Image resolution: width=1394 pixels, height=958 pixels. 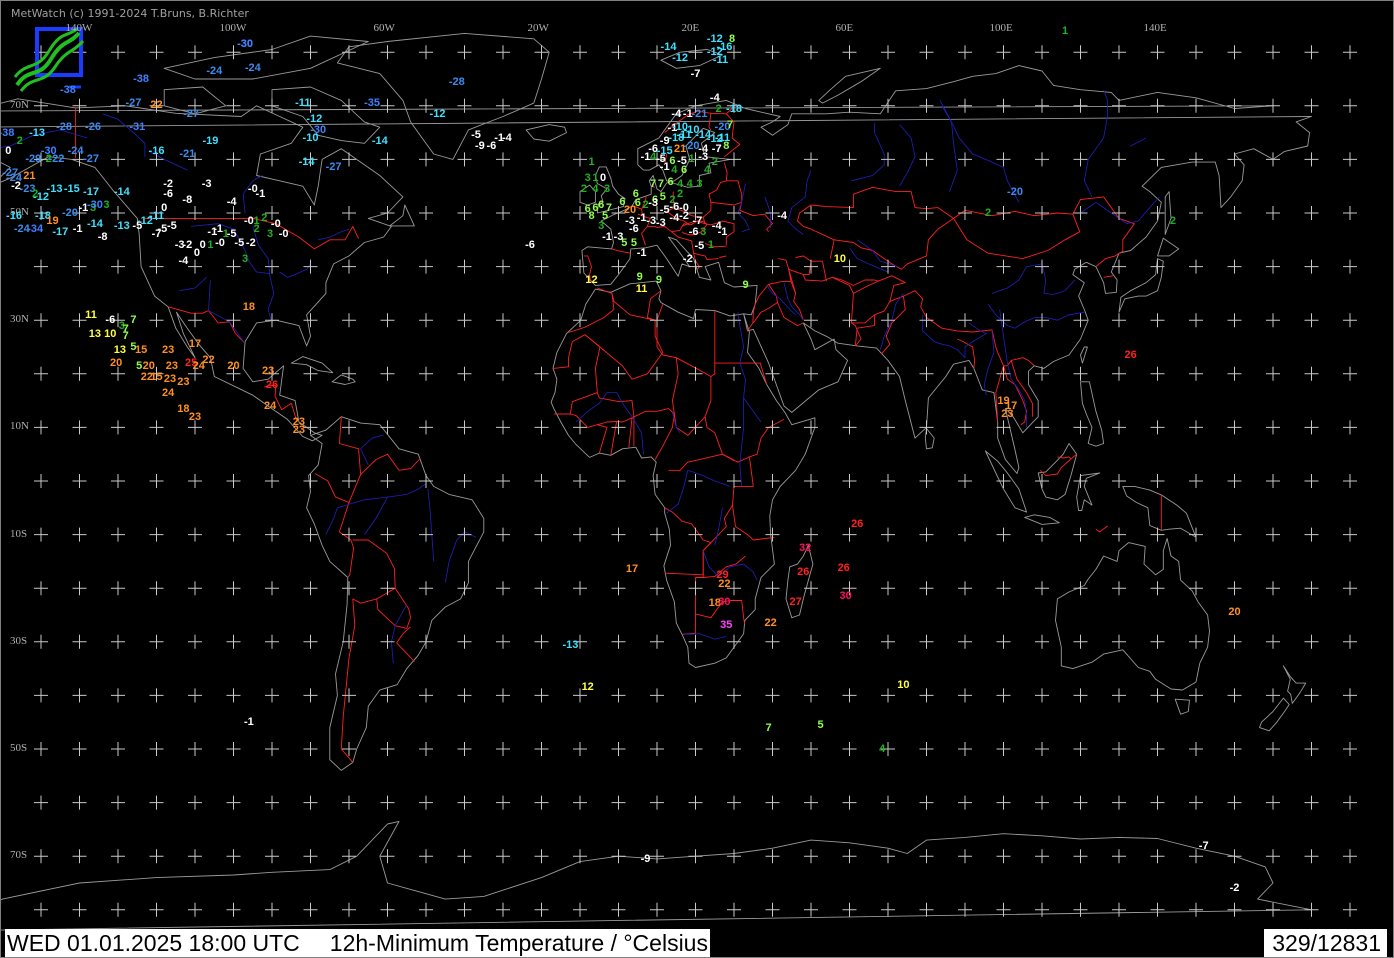 What do you see at coordinates (820, 724) in the screenshot?
I see `temperature-value: 5` at bounding box center [820, 724].